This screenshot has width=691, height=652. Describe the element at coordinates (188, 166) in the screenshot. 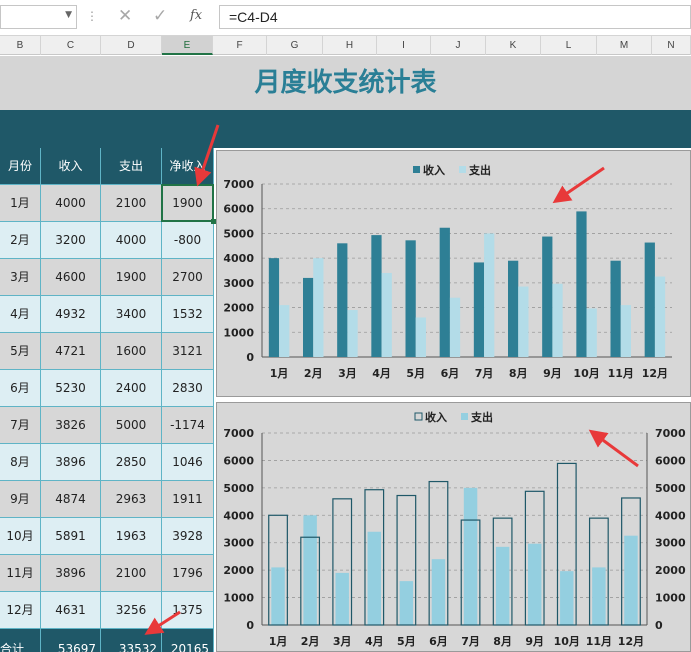

I see `table-header-net: 净收入` at that location.